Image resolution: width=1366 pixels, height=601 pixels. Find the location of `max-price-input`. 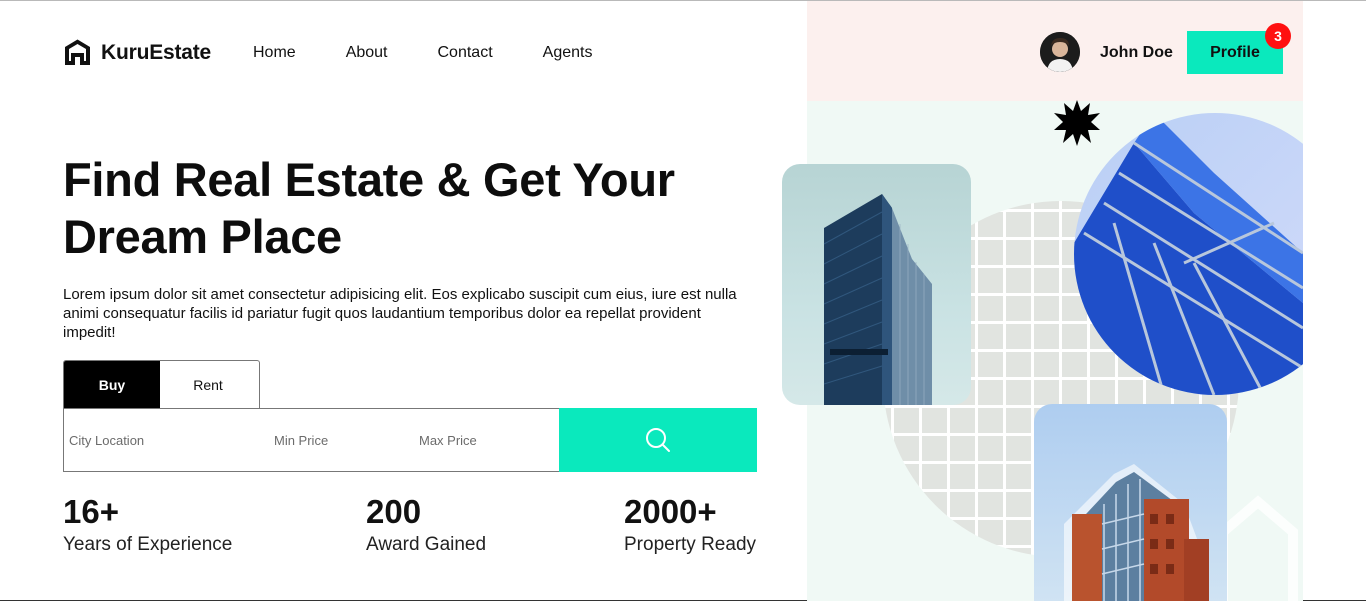

max-price-input is located at coordinates (484, 440).